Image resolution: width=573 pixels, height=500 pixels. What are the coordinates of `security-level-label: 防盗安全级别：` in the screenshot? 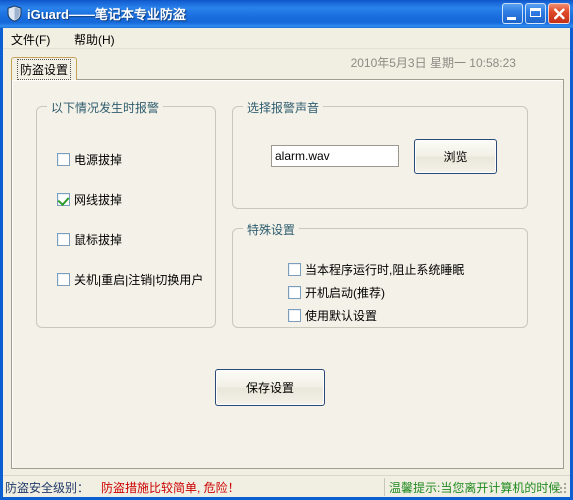 It's located at (47, 487).